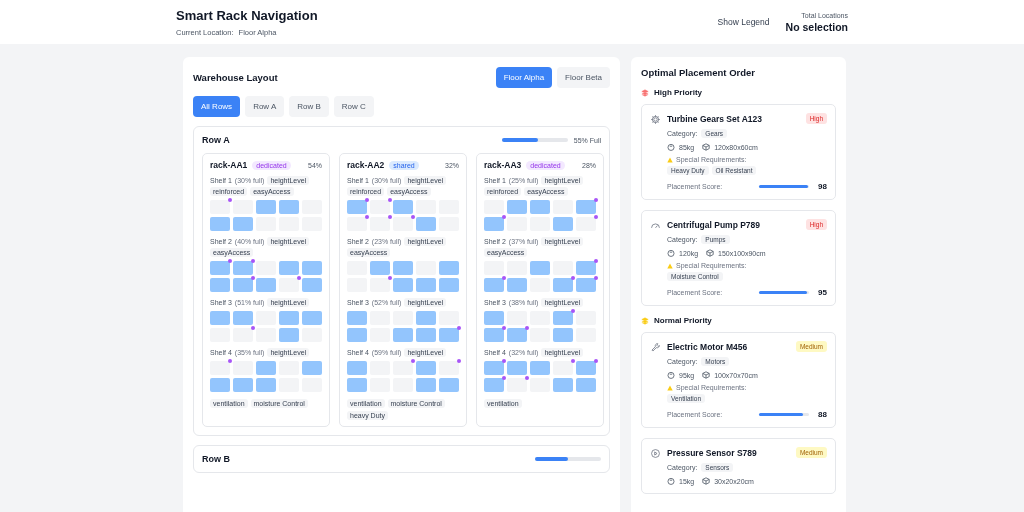 This screenshot has height=512, width=1024. What do you see at coordinates (524, 77) in the screenshot?
I see `floor-tab: Floor Alpha` at bounding box center [524, 77].